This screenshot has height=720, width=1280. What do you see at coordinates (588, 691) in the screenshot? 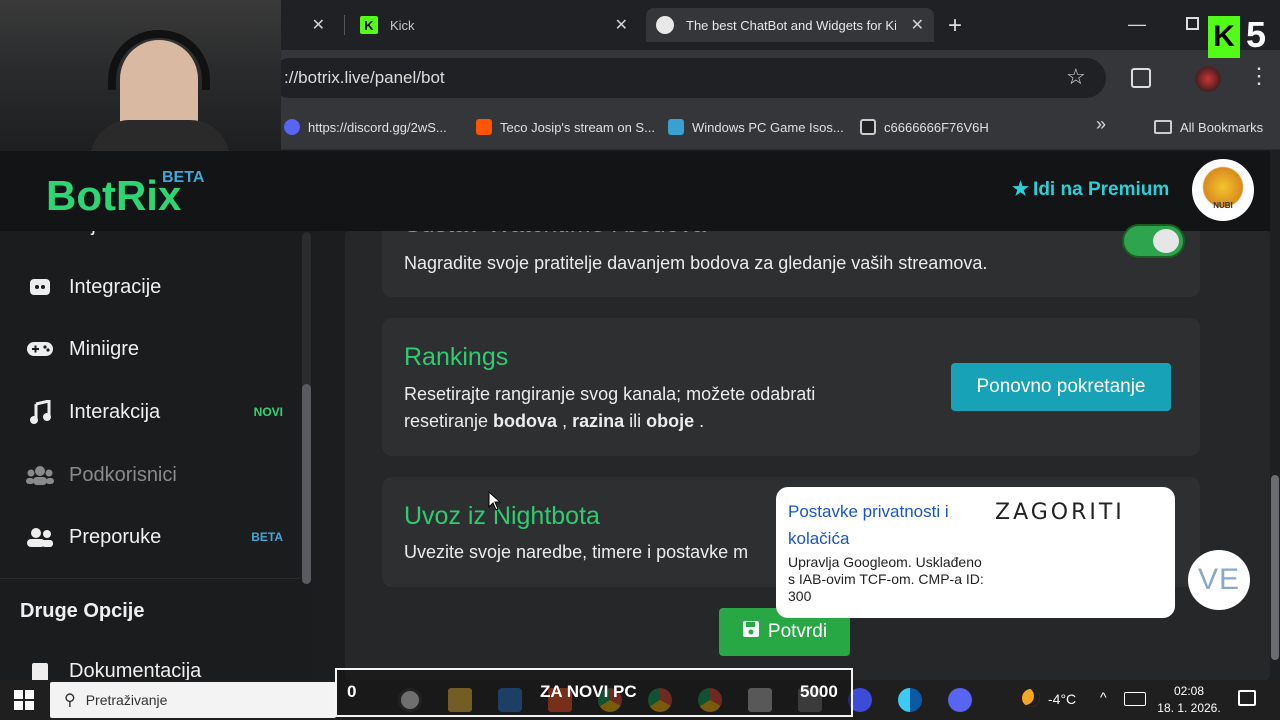
I see `goal-text: ZA NOVI PC` at bounding box center [588, 691].